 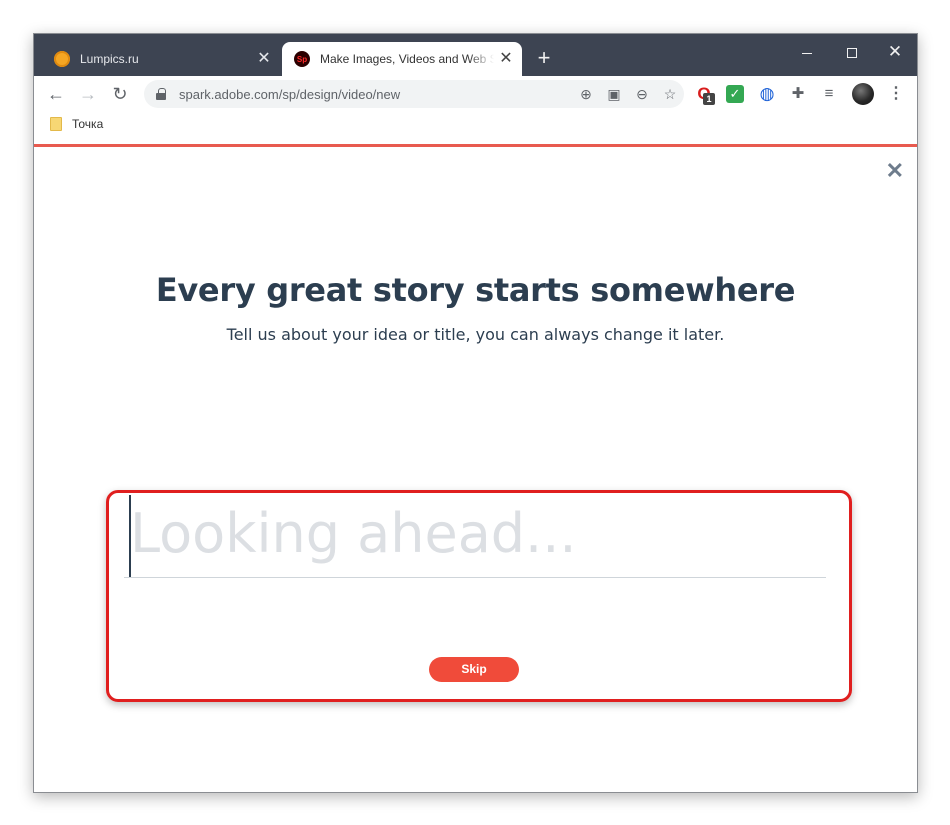 I want to click on checkmark-extension-icon: ✓, so click(x=735, y=94).